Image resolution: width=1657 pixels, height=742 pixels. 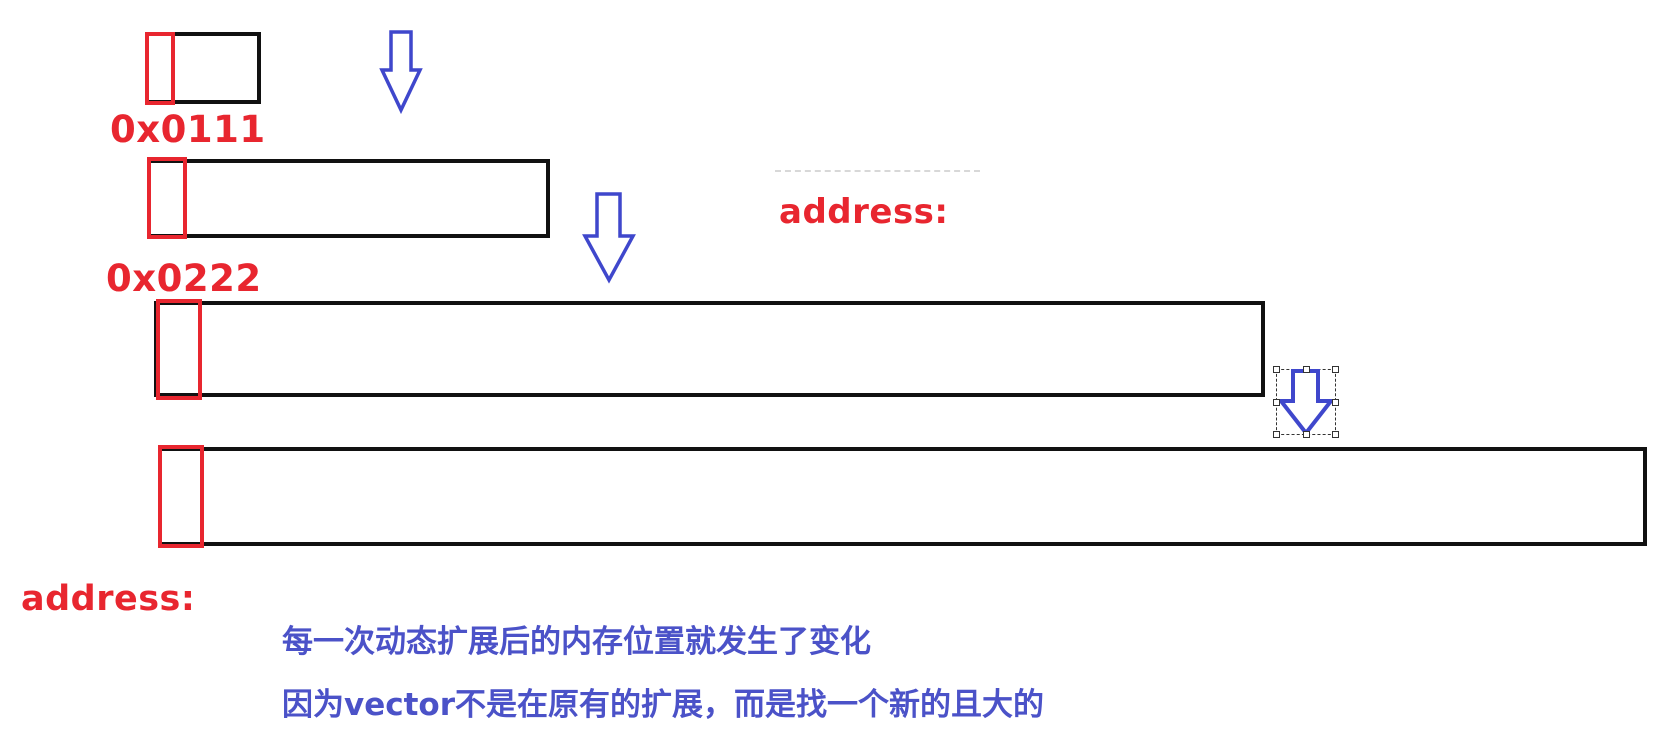 I want to click on address-text-box: address:, so click(x=877, y=204).